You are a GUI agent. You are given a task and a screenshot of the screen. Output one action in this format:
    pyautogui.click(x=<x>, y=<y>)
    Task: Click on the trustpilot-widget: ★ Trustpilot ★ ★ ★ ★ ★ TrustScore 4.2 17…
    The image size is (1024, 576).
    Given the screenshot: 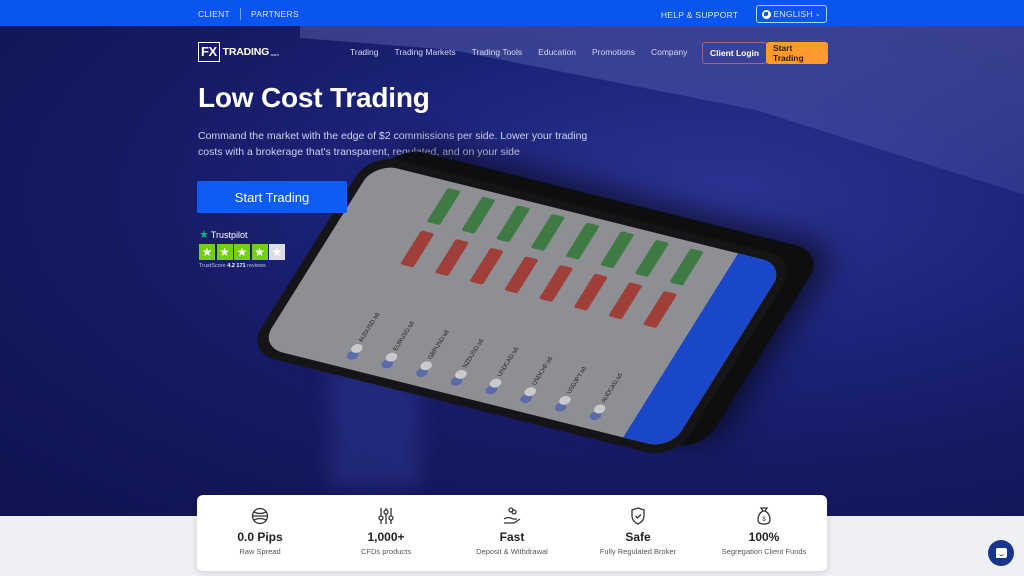 What is the action you would take?
    pyautogui.click(x=242, y=248)
    